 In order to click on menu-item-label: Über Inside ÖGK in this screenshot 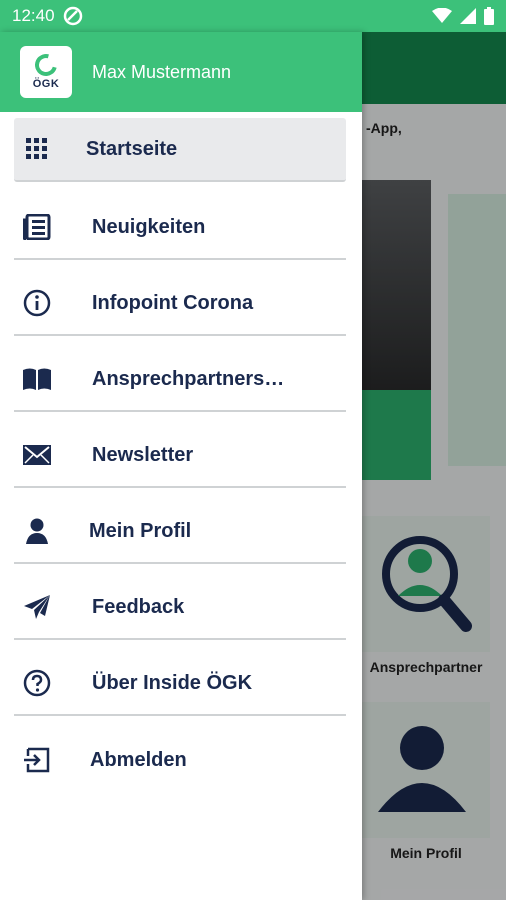, I will do `click(172, 682)`.